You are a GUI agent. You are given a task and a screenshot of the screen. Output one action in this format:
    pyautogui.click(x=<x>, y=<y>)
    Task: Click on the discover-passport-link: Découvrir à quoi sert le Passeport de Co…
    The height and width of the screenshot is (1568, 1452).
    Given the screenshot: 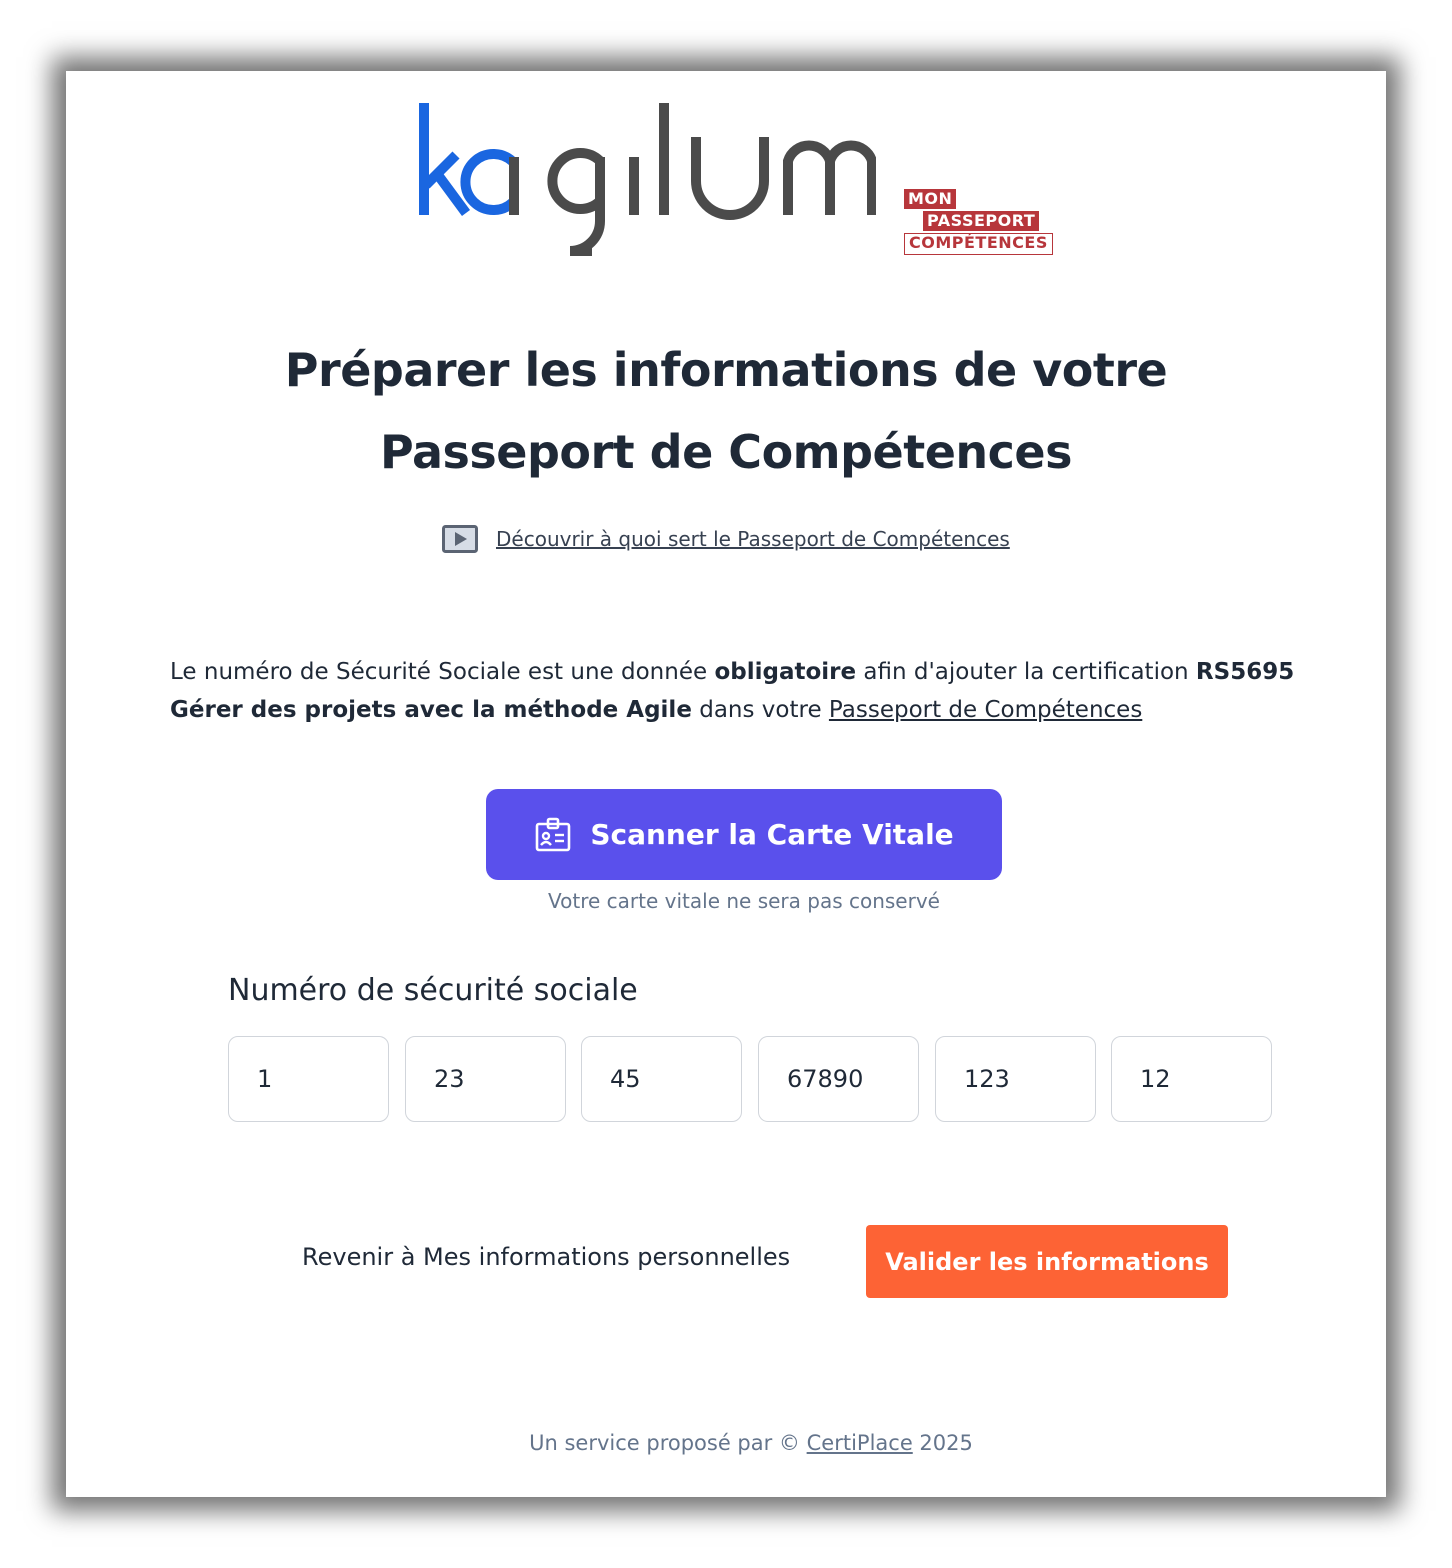 What is the action you would take?
    pyautogui.click(x=726, y=539)
    